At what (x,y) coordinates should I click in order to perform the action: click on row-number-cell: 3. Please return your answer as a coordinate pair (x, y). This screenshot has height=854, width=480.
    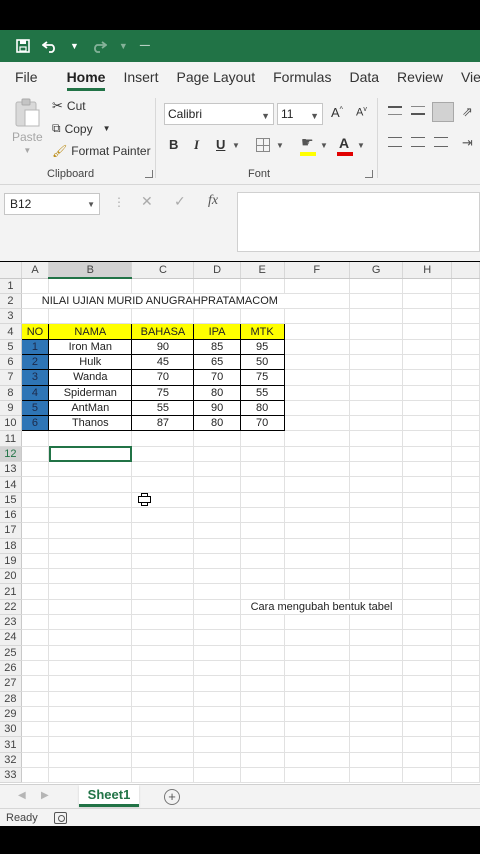
    Looking at the image, I should click on (35, 377).